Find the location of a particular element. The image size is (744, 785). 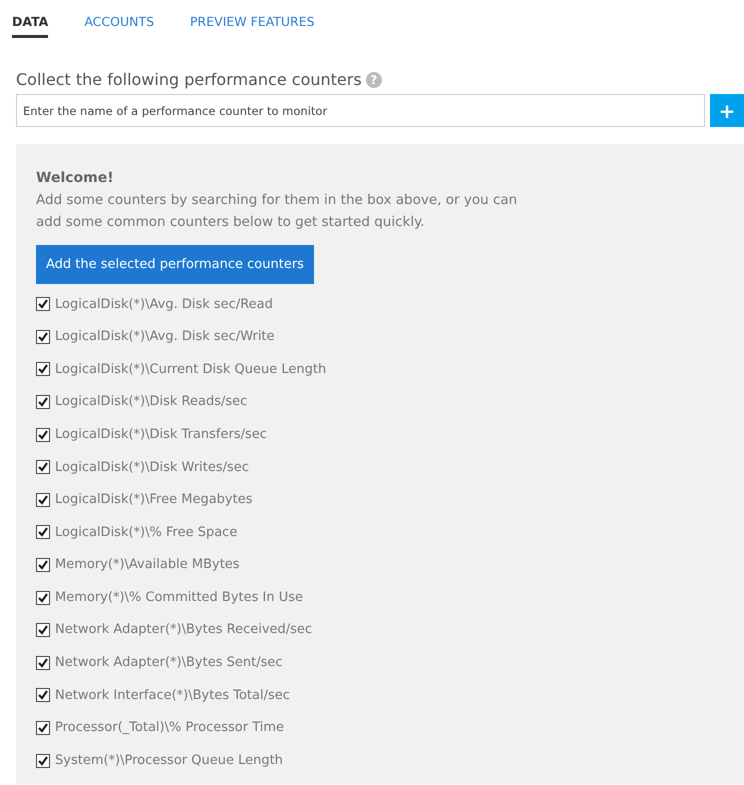

add-counters-button: Add the selected performance counters is located at coordinates (175, 264).